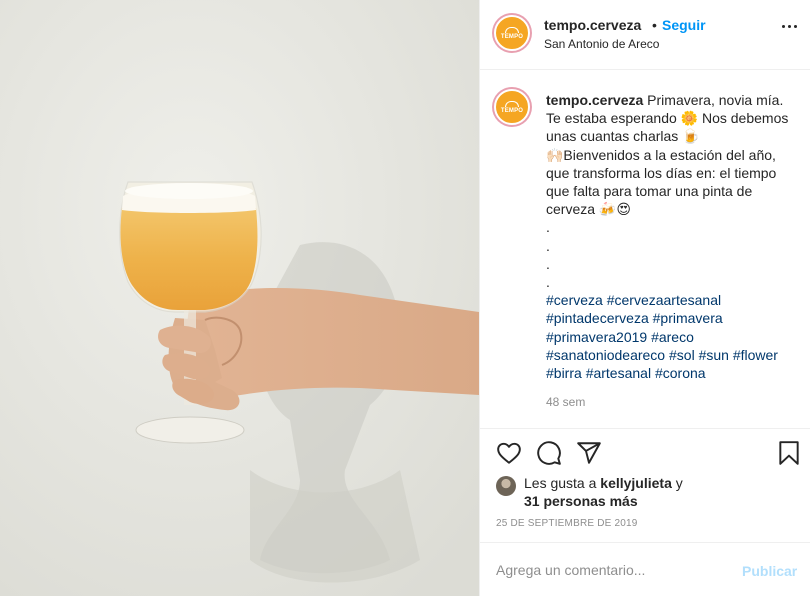  I want to click on caption-line: cerveza 🍻😍, so click(588, 209).